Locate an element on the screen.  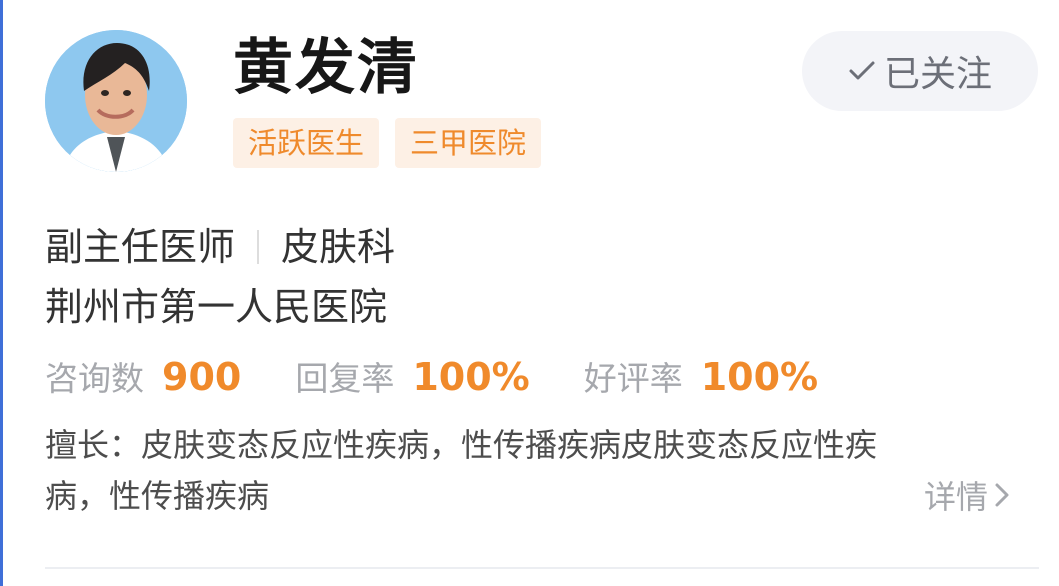
details-label: 详情 is located at coordinates (956, 497).